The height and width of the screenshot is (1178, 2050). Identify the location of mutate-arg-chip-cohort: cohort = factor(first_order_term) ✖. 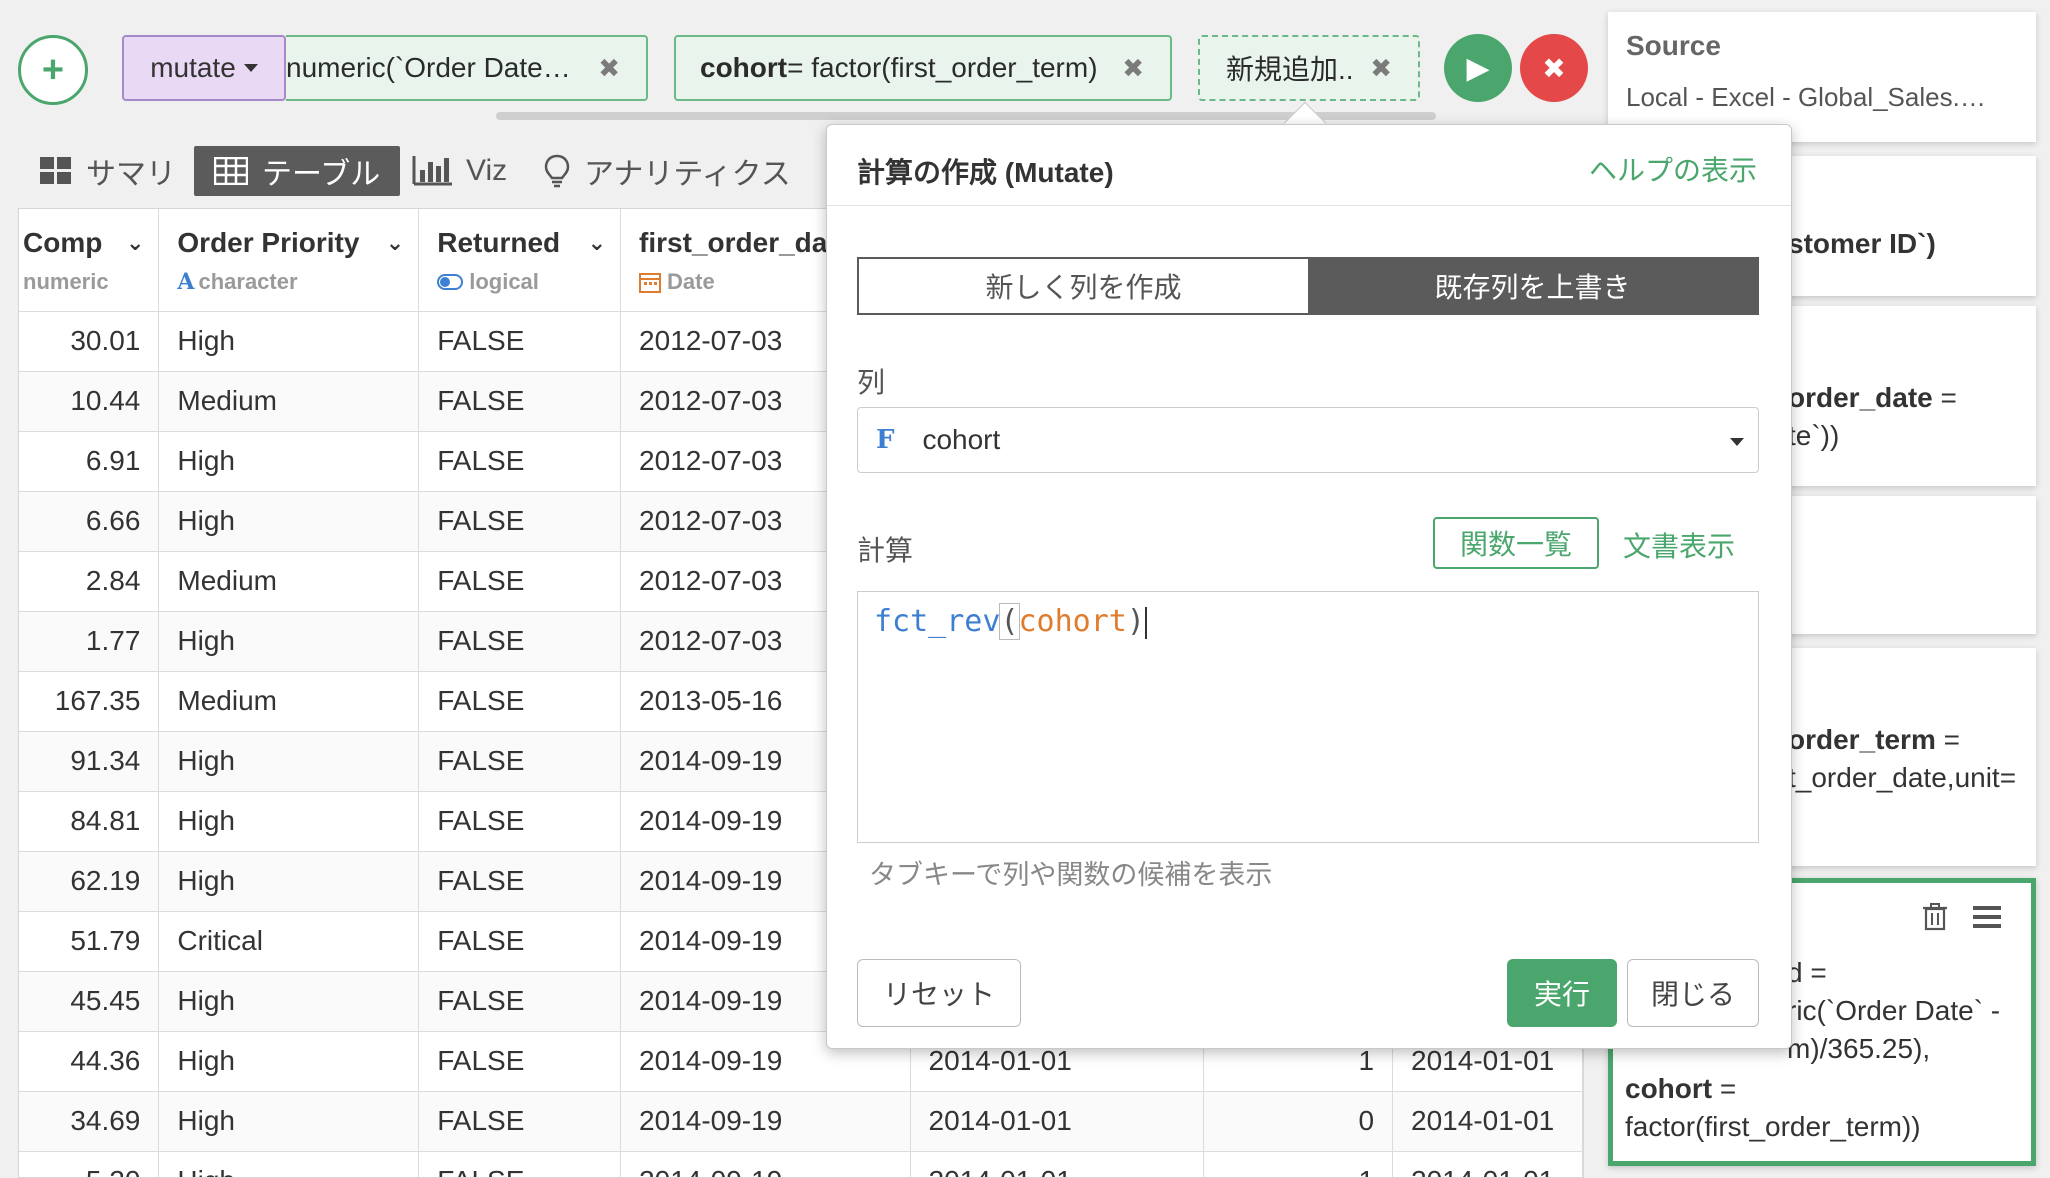
(923, 68).